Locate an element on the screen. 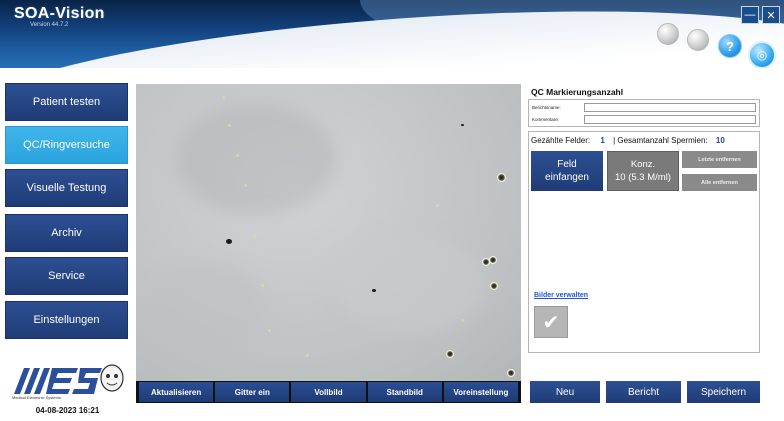 The width and height of the screenshot is (784, 421). sidebar-item-patient-testen: Patient testen is located at coordinates (66, 102).